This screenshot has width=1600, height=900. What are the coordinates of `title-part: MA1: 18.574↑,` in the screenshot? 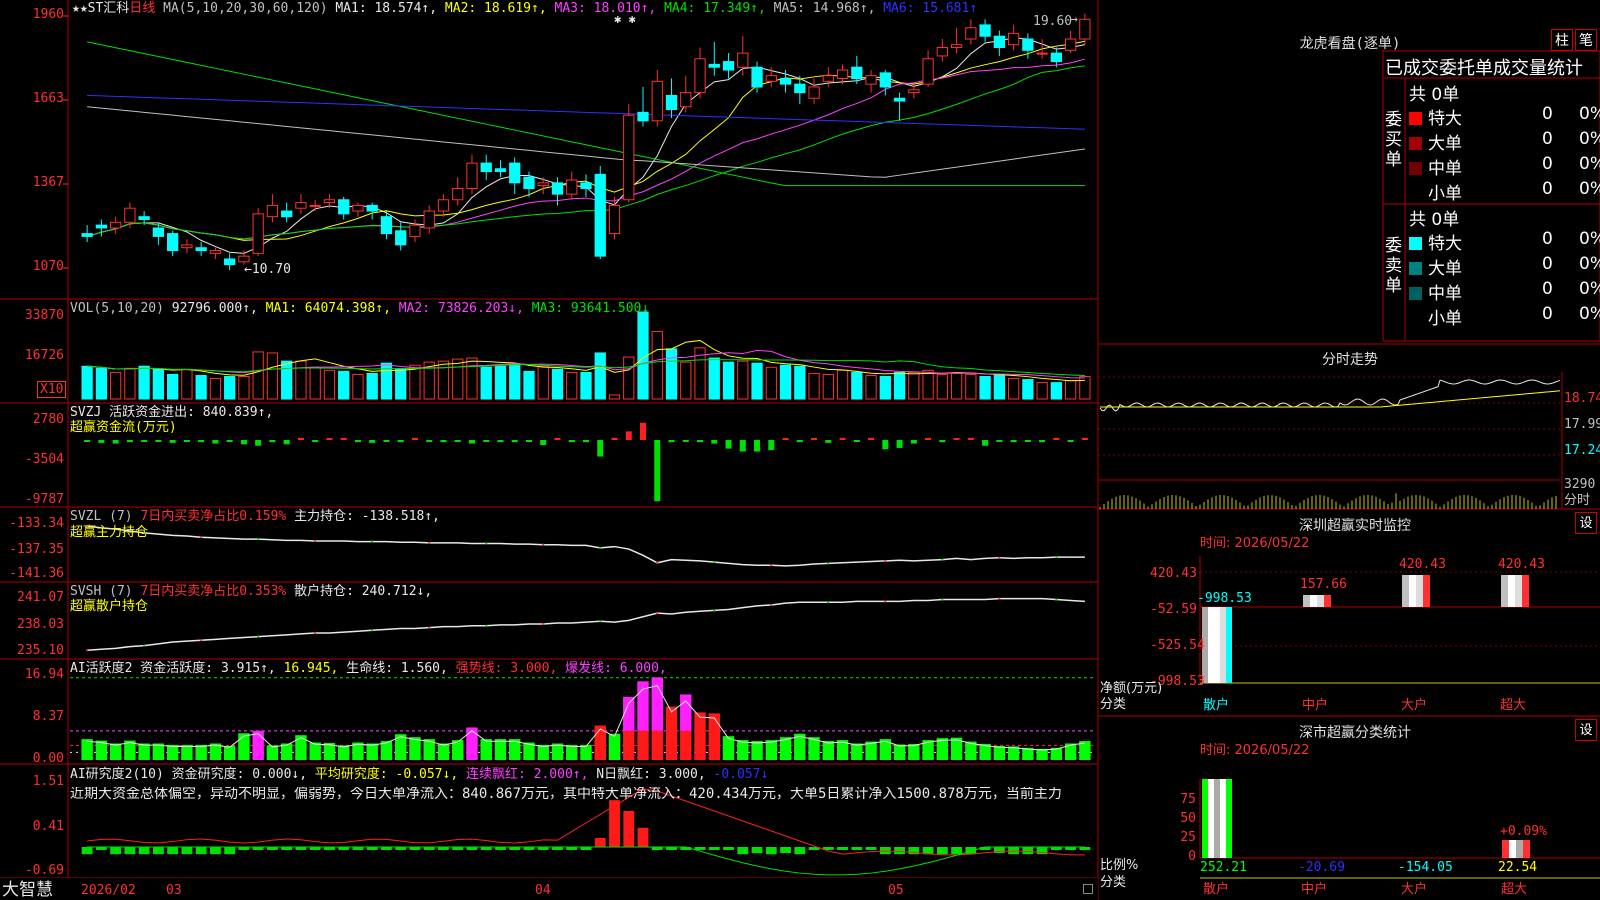 It's located at (386, 8).